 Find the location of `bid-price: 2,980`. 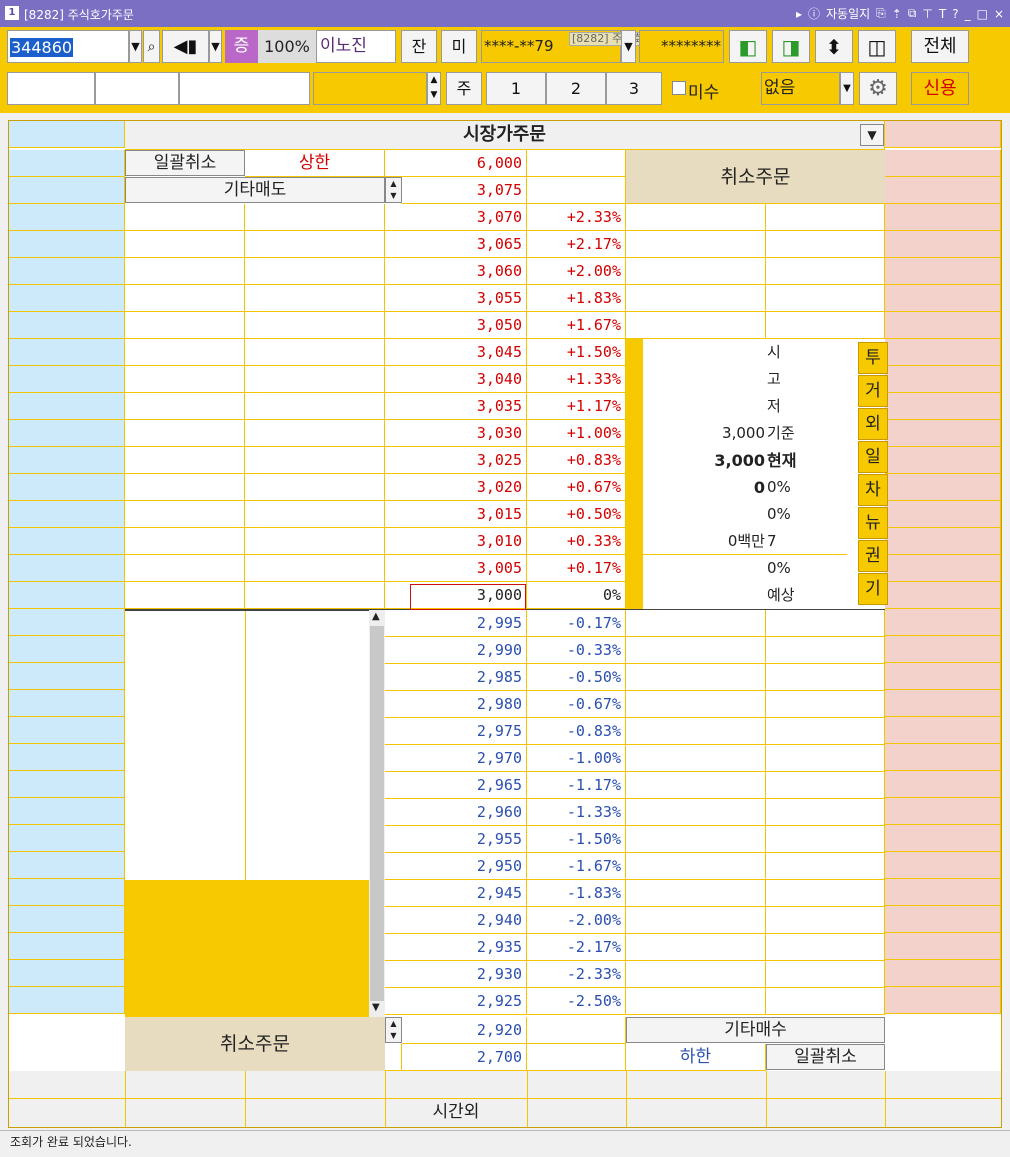

bid-price: 2,980 is located at coordinates (456, 704).